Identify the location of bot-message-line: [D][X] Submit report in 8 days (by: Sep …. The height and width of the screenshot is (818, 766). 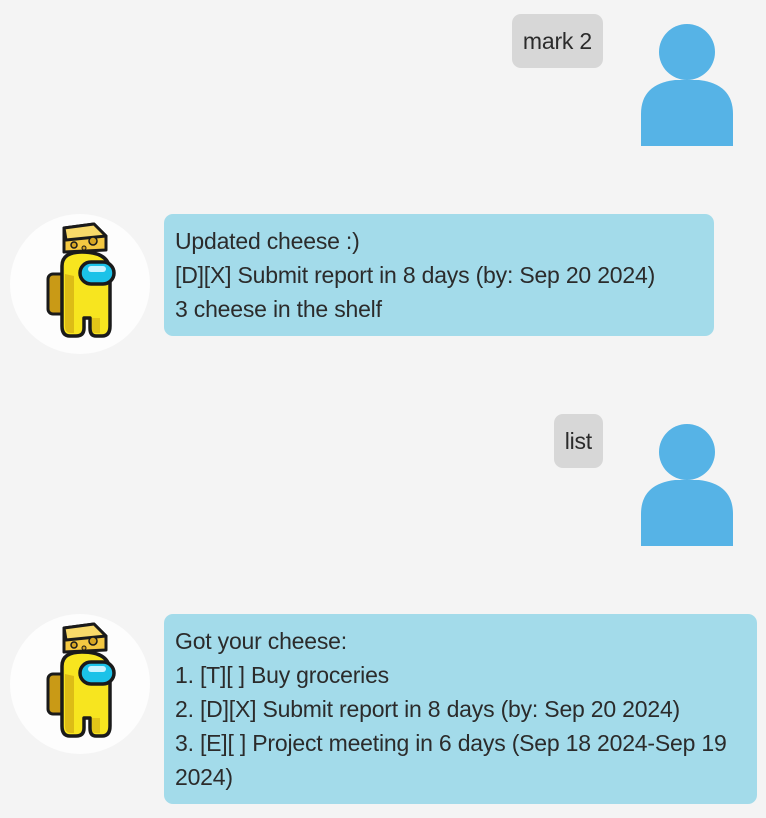
(415, 275).